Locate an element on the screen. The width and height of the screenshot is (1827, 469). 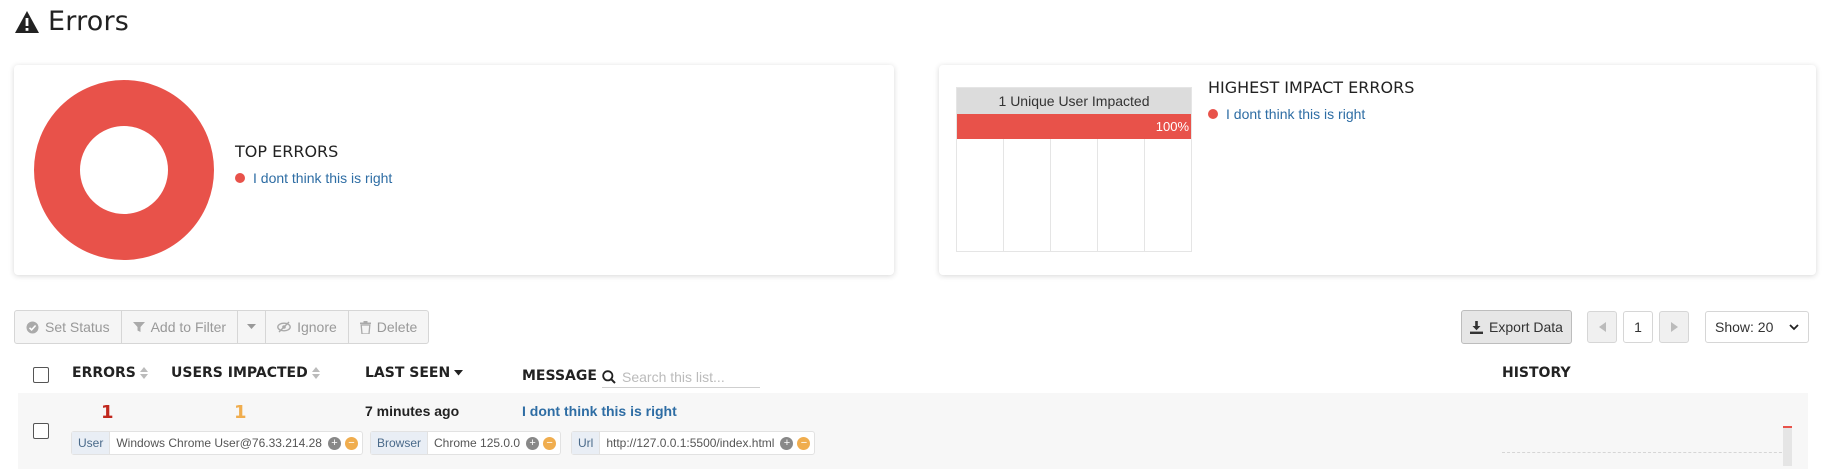
impact-bar-chart: 1 Unique User Impacted 100% is located at coordinates (1074, 169).